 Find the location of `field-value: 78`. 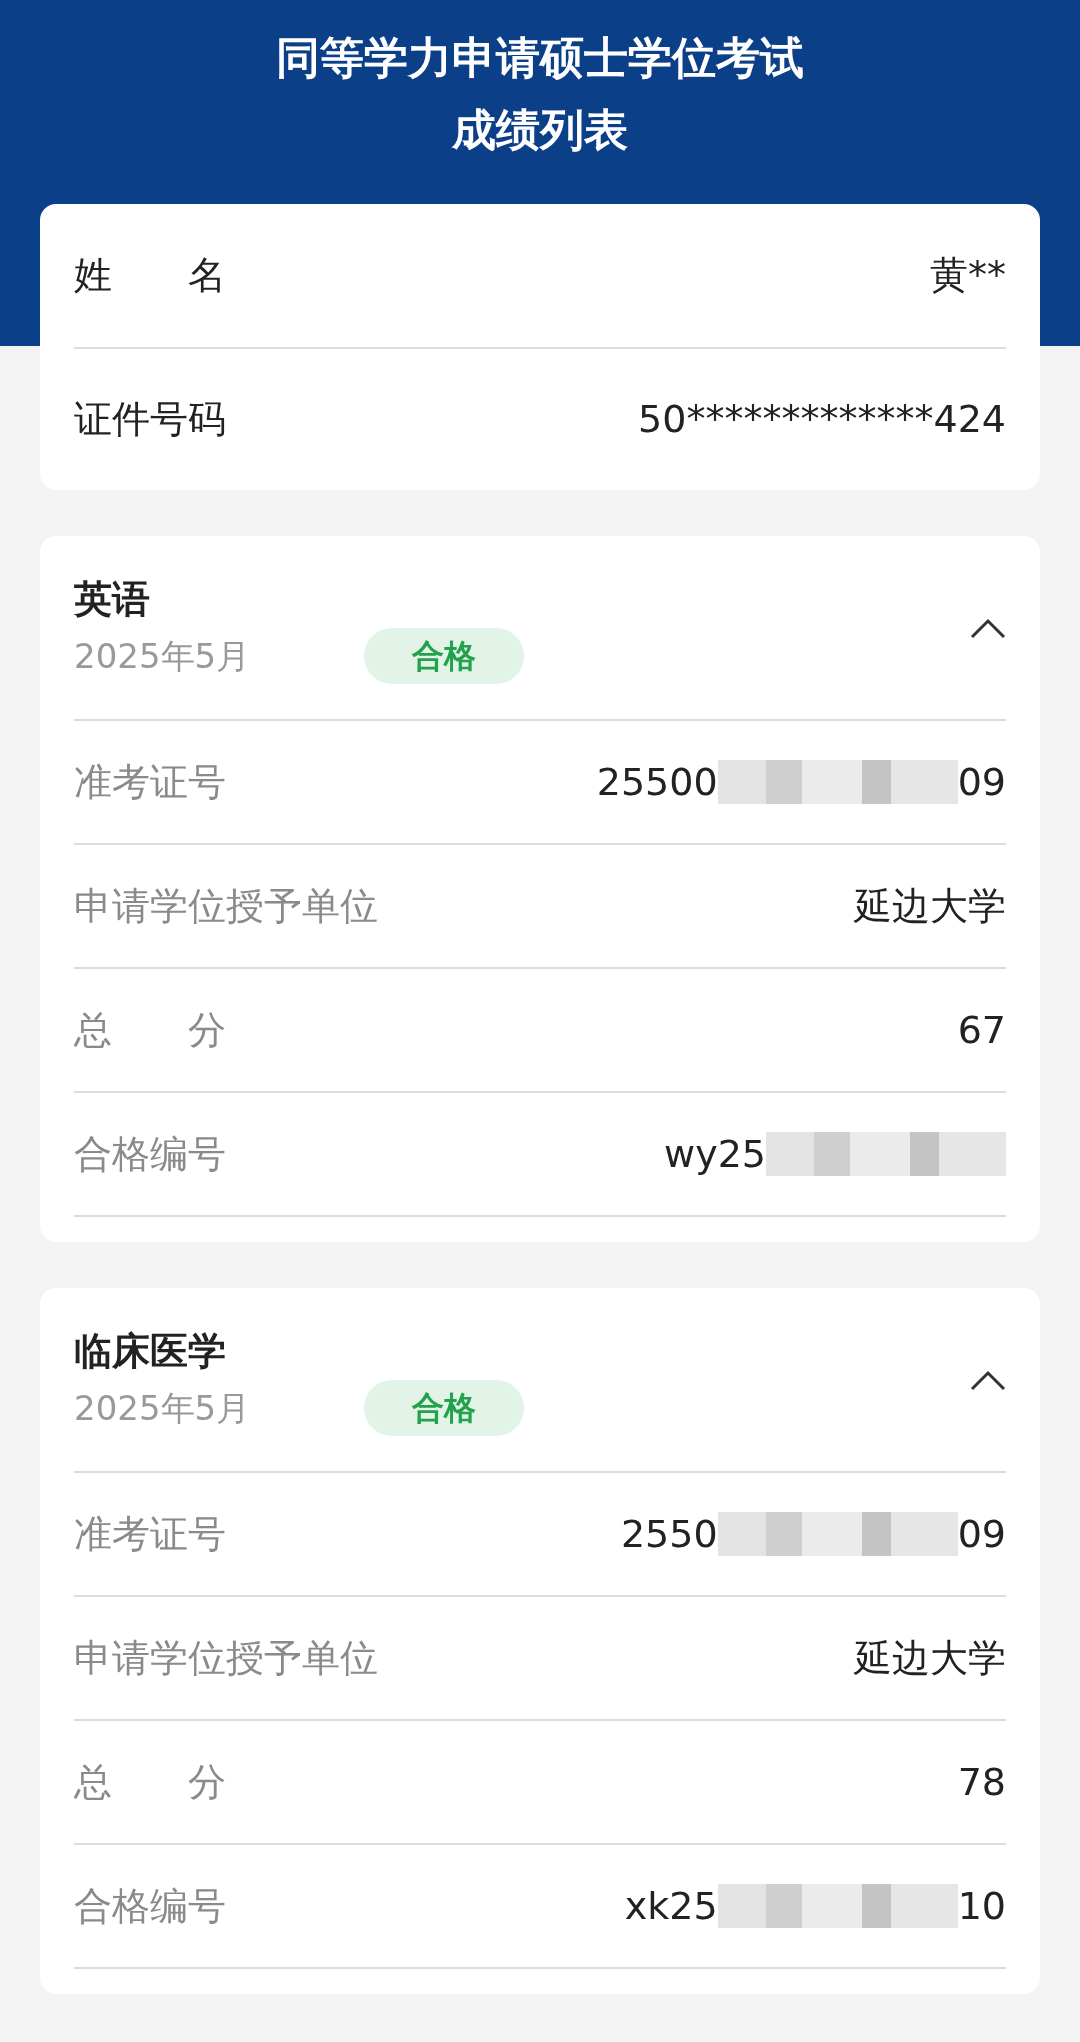

field-value: 78 is located at coordinates (981, 1782).